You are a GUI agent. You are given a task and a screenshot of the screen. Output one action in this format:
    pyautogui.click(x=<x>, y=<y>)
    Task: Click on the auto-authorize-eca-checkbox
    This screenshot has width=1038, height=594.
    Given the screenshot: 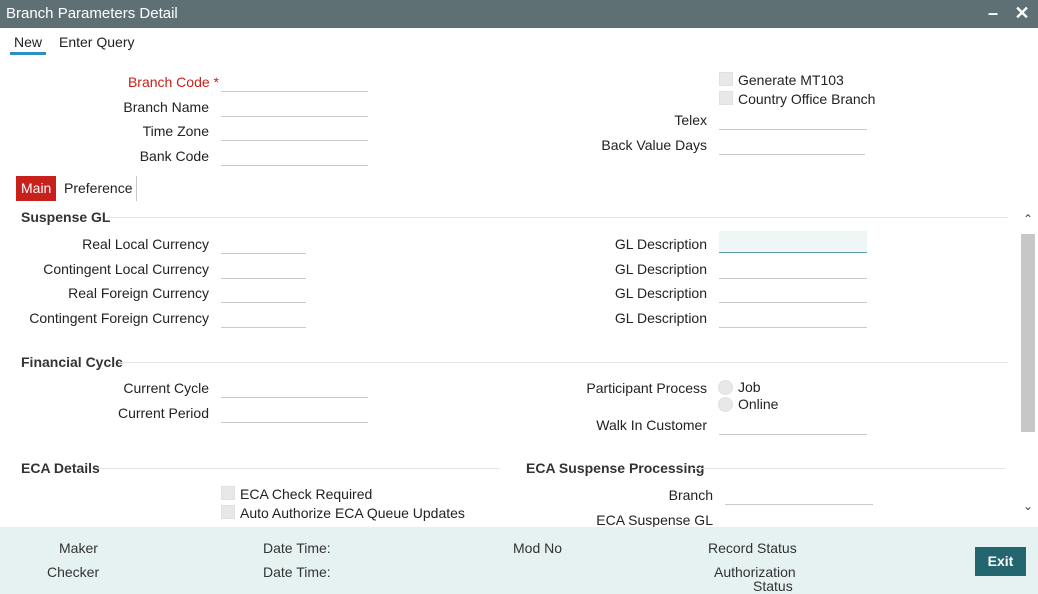 What is the action you would take?
    pyautogui.click(x=228, y=512)
    